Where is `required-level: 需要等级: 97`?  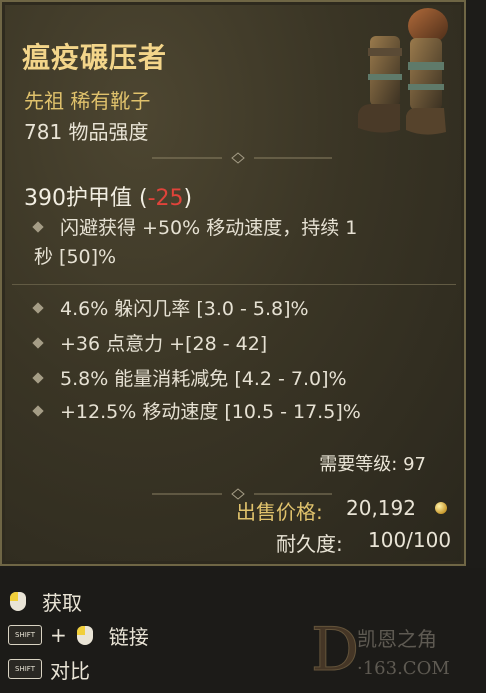 required-level: 需要等级: 97 is located at coordinates (372, 464).